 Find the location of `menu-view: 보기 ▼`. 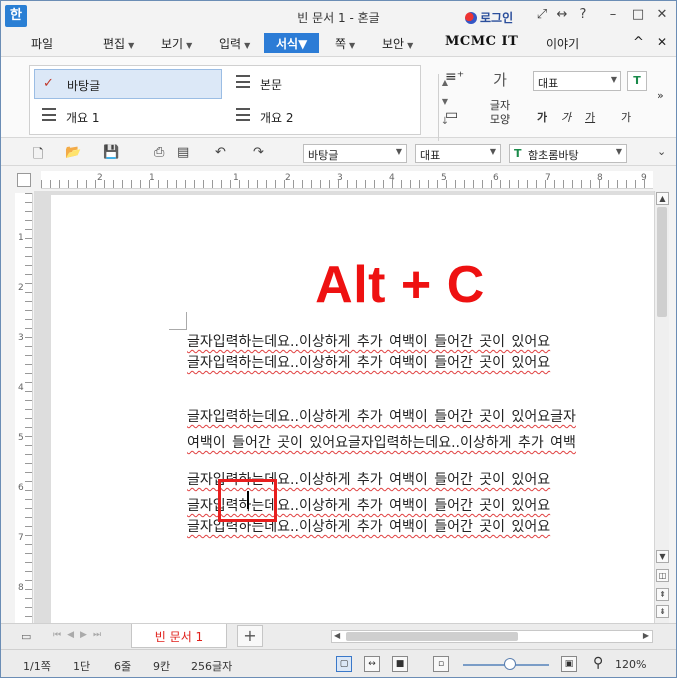

menu-view: 보기 ▼ is located at coordinates (176, 43).